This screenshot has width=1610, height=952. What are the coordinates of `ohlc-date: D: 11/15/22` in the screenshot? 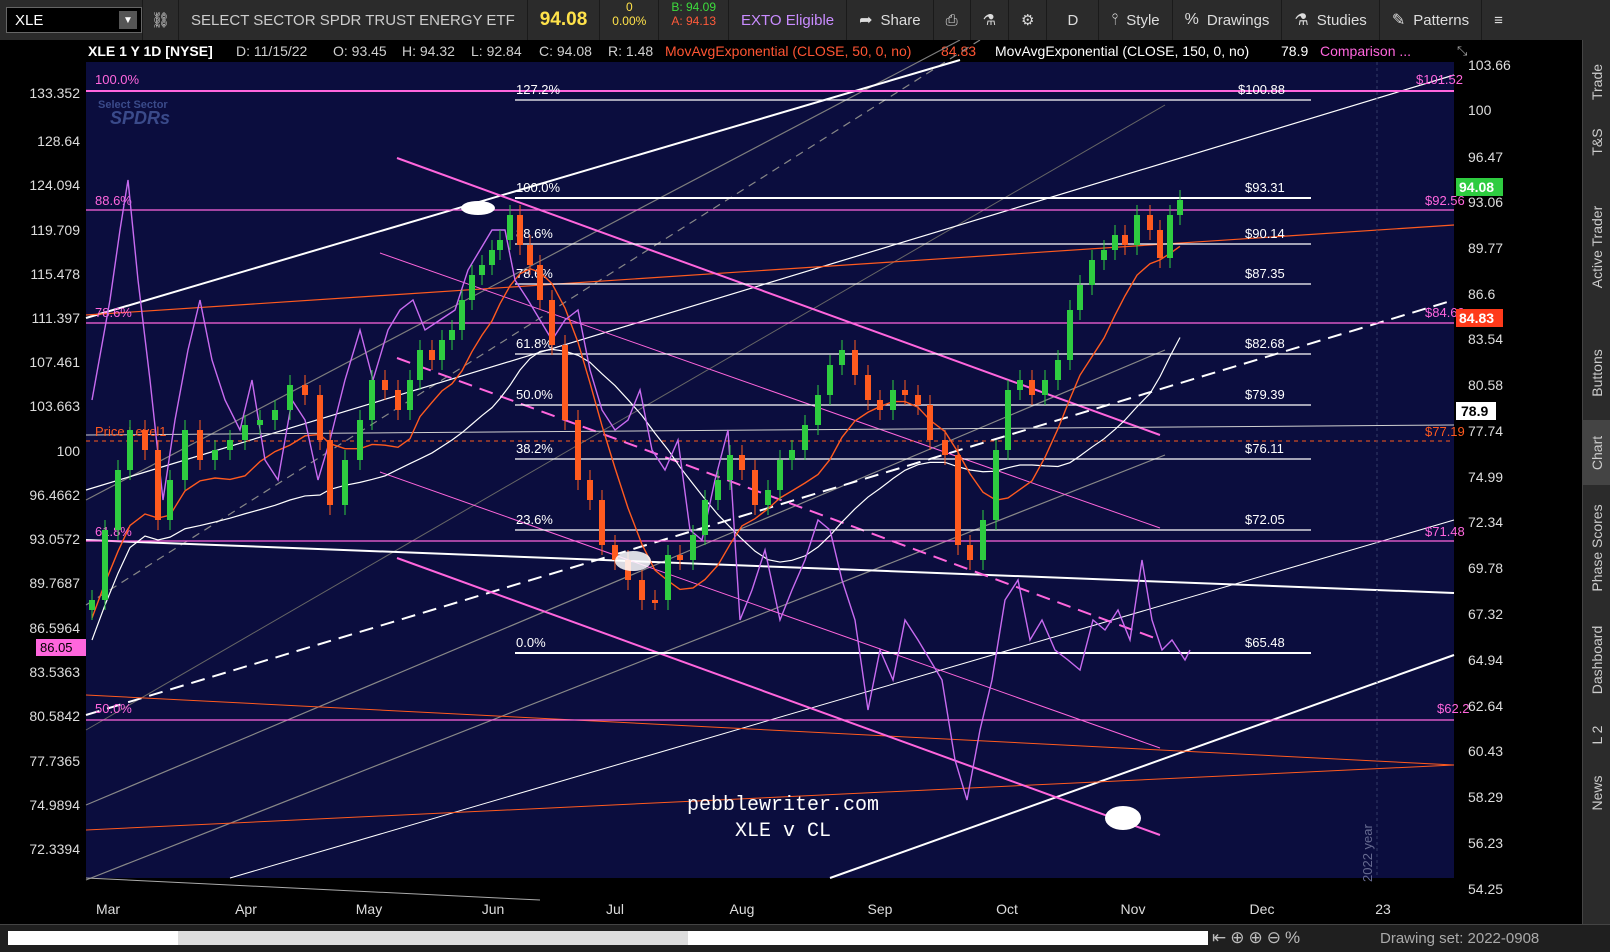 It's located at (272, 51).